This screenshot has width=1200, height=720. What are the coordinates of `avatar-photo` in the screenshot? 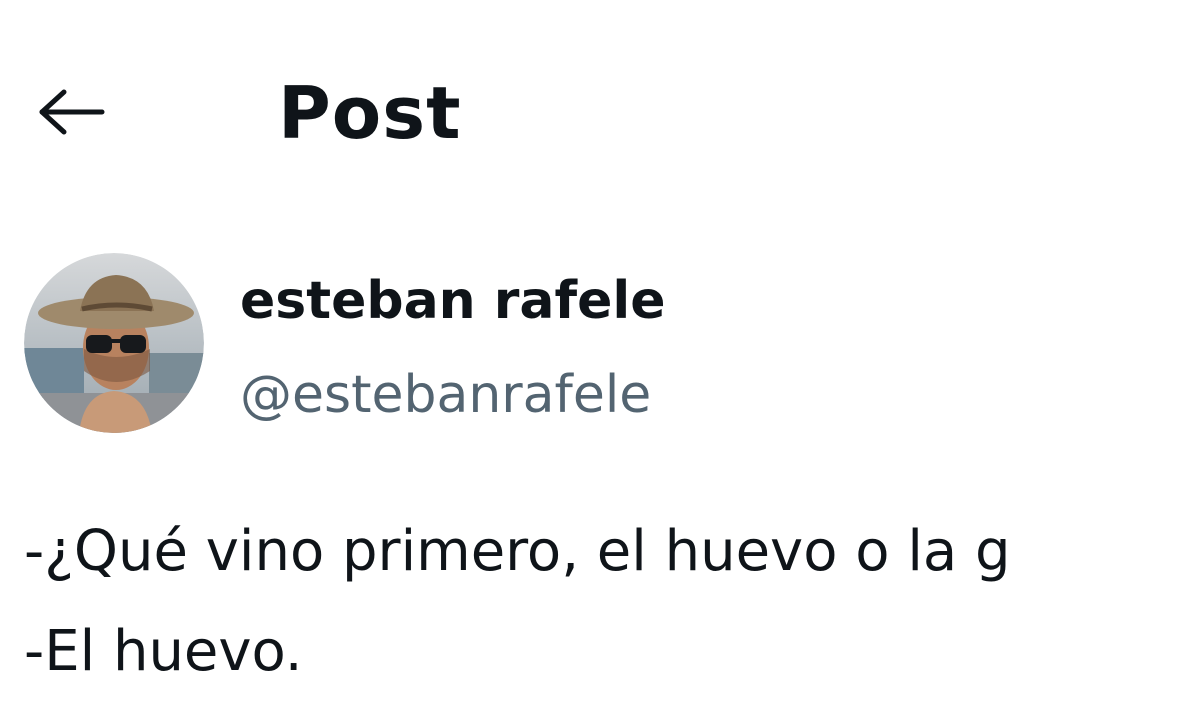 It's located at (114, 343).